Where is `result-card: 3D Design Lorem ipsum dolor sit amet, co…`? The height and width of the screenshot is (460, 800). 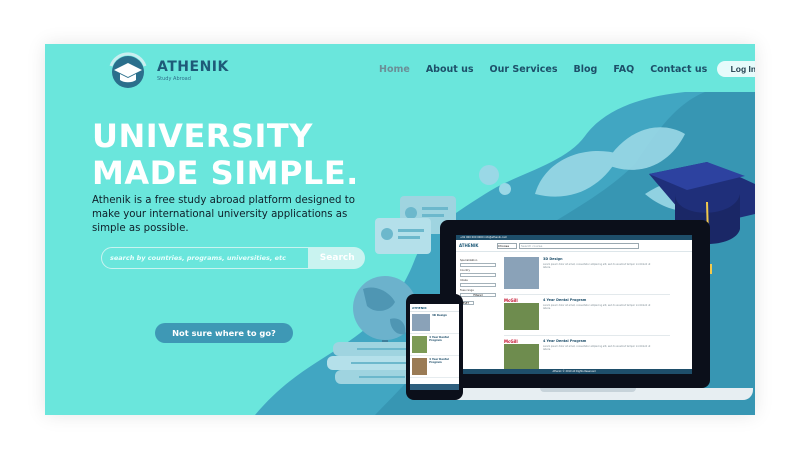 result-card: 3D Design Lorem ipsum dolor sit amet, co… is located at coordinates (587, 276).